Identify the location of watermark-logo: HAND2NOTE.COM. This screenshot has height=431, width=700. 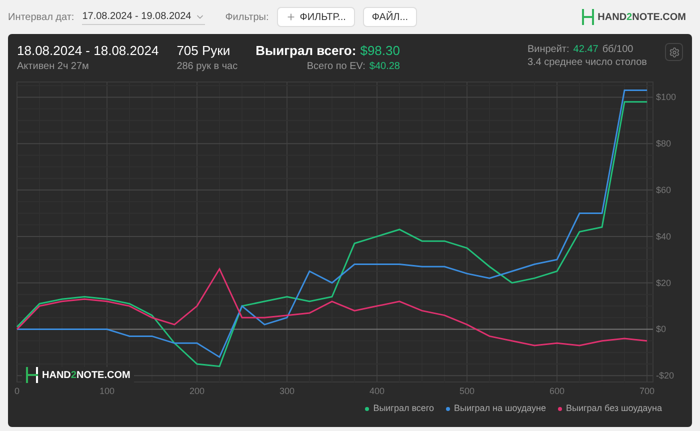
(86, 375).